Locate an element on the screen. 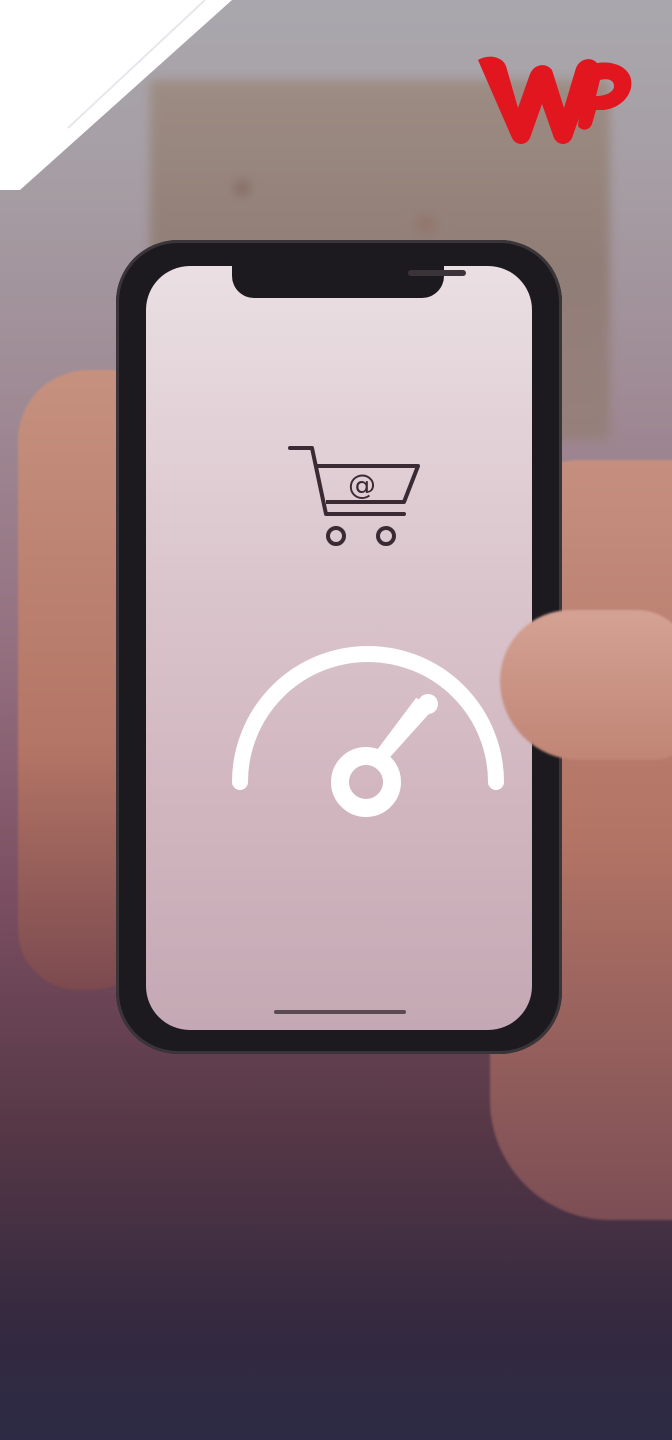 The image size is (672, 1440). phone-speaker is located at coordinates (437, 273).